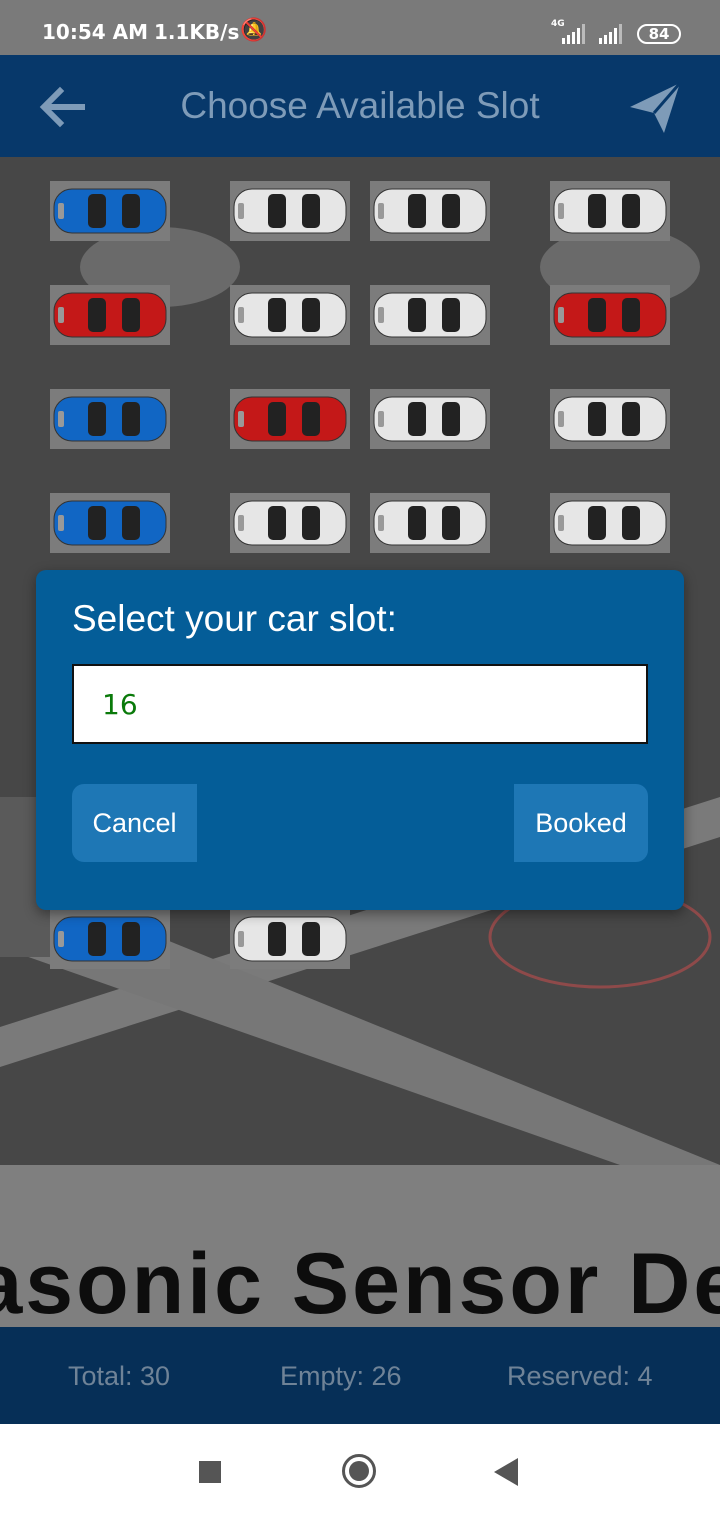  I want to click on slot-number-input, so click(360, 704).